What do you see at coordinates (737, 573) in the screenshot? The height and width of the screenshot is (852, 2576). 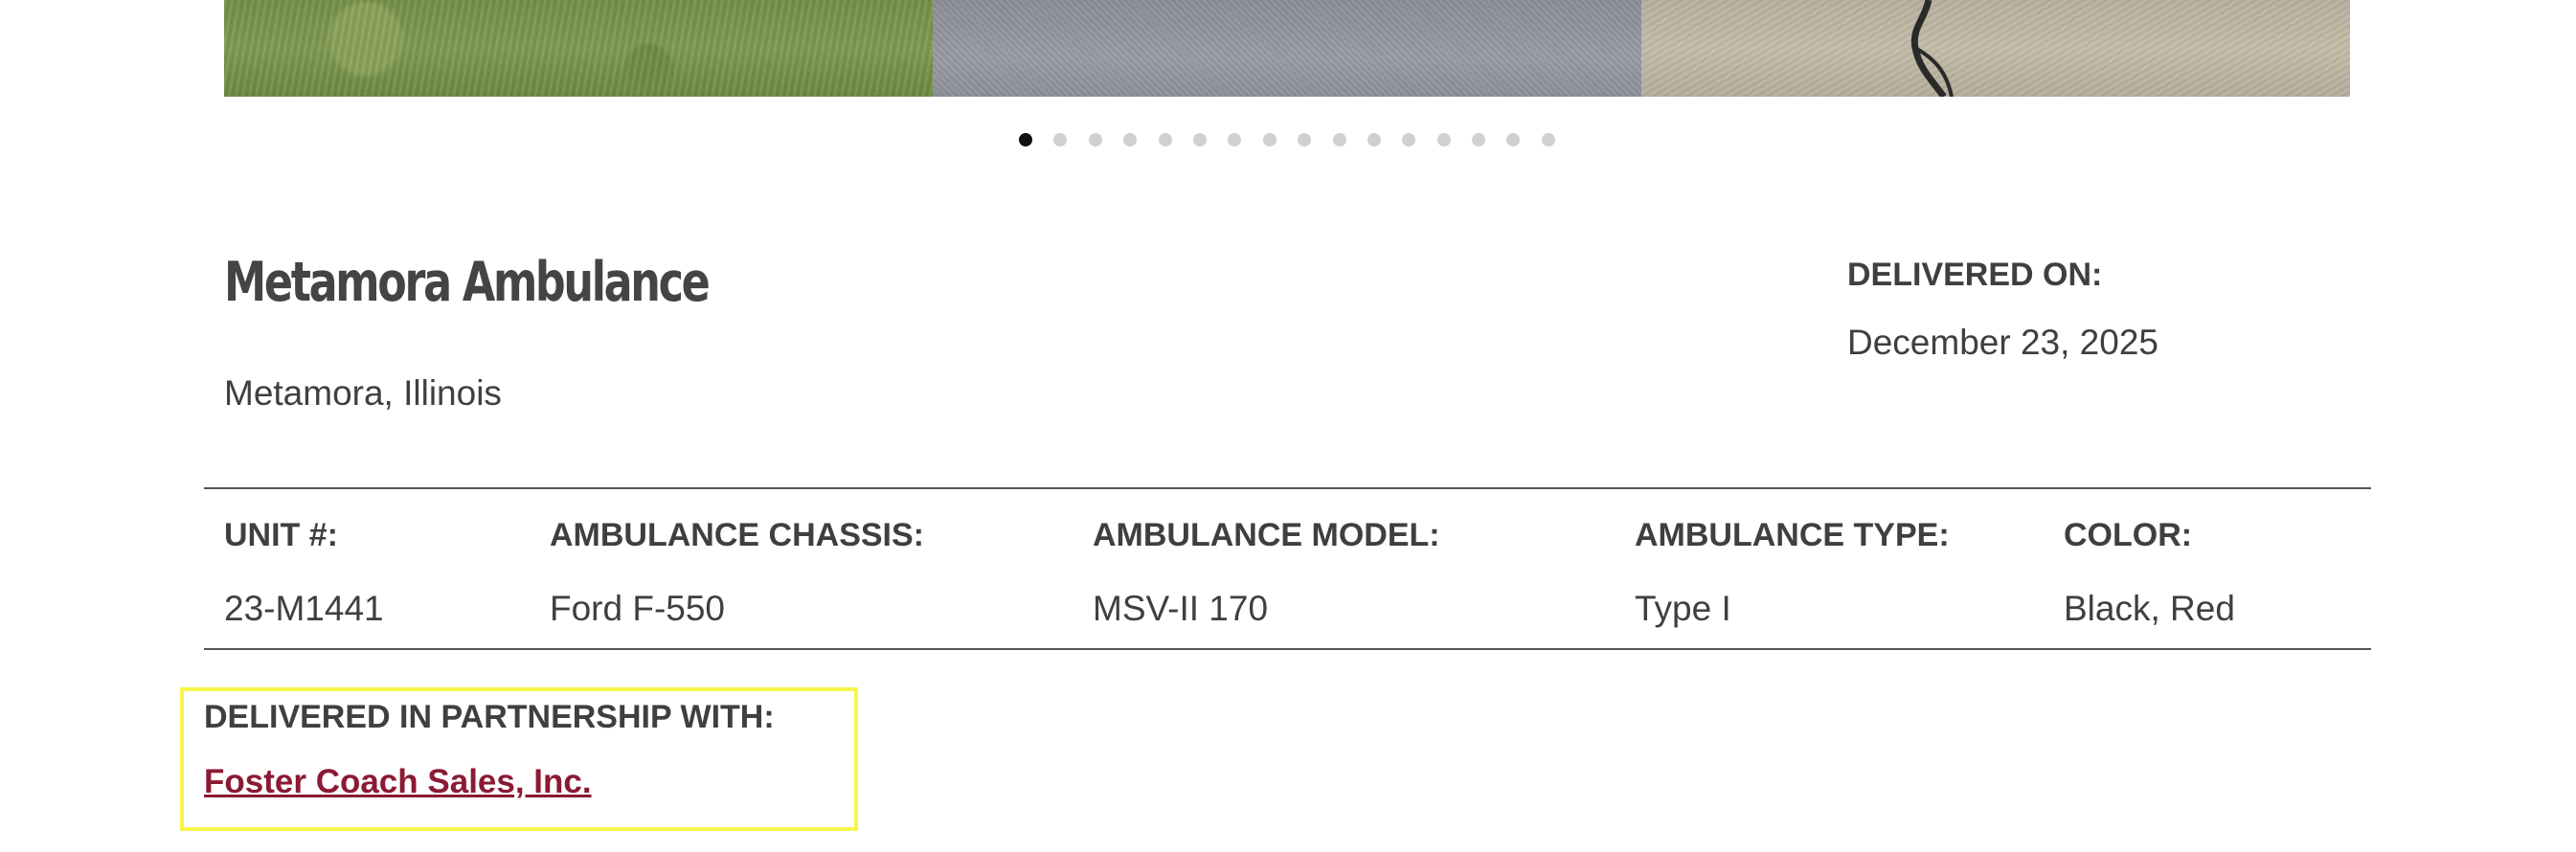 I see `spec-chassis: AMBULANCE CHASSIS: Ford F-550` at bounding box center [737, 573].